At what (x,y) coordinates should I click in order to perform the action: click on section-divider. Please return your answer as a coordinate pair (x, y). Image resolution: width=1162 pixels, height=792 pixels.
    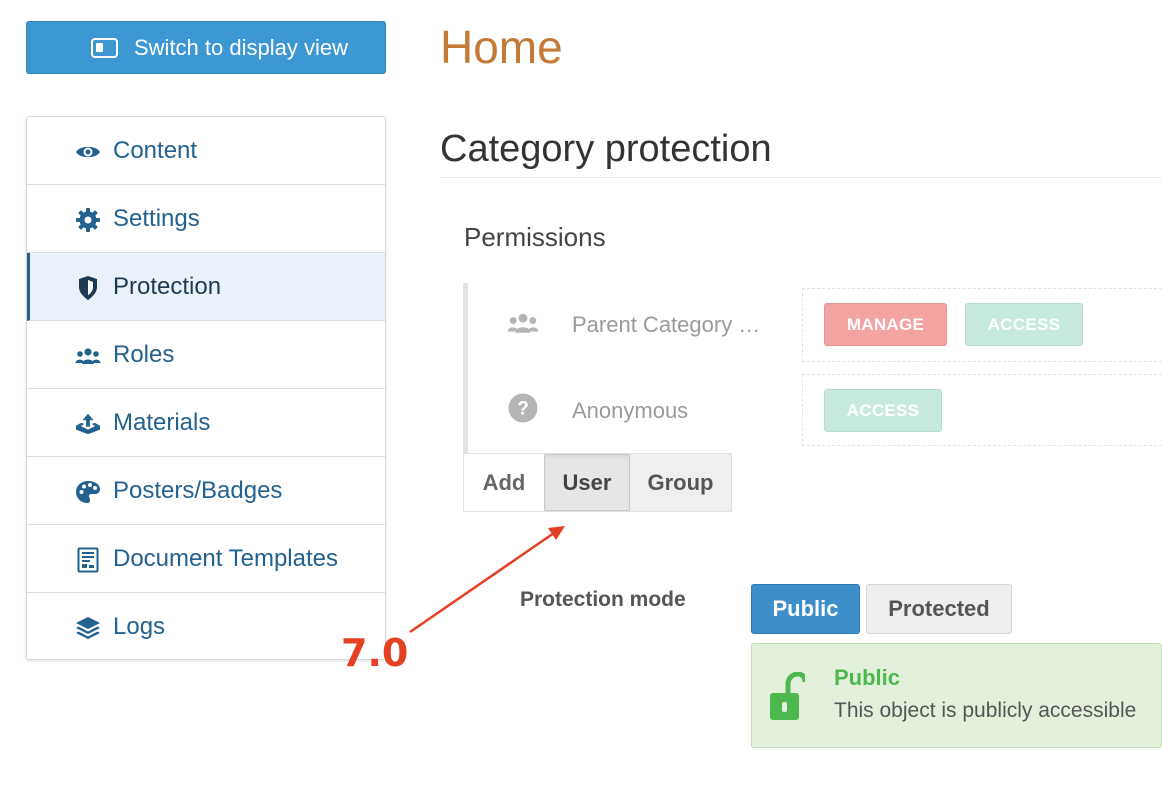
    Looking at the image, I should click on (801, 177).